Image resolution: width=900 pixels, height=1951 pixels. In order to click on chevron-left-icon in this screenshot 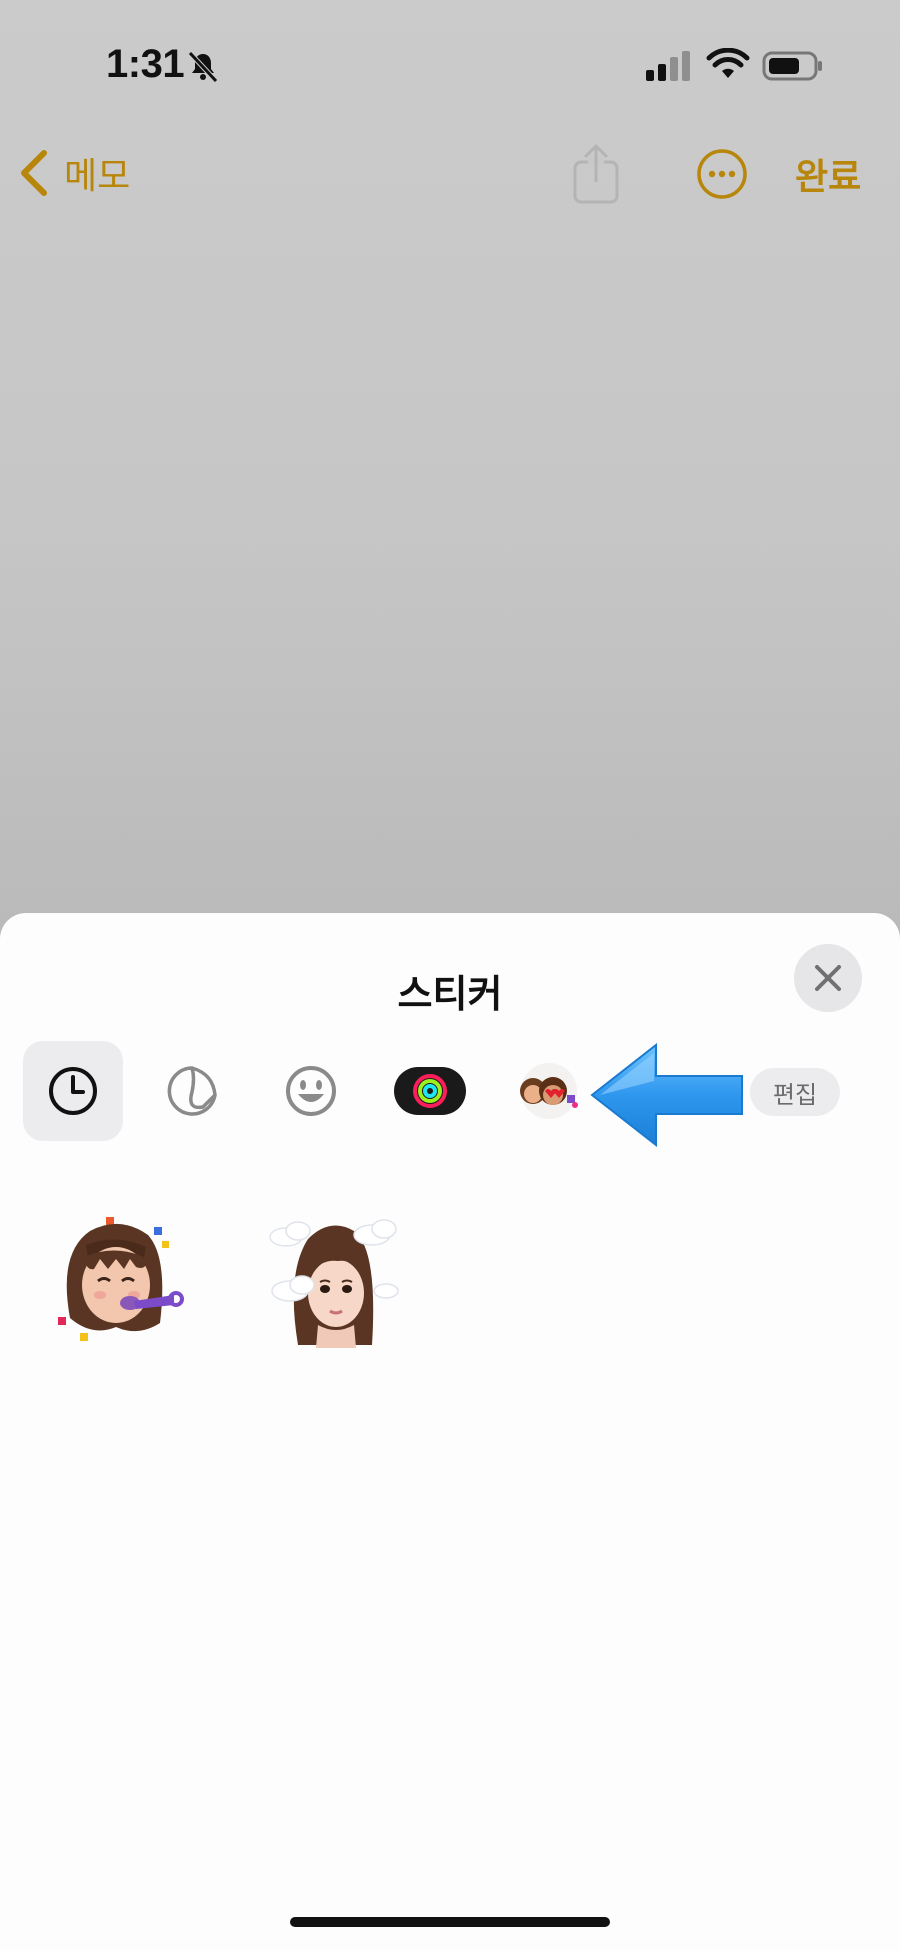, I will do `click(34, 173)`.